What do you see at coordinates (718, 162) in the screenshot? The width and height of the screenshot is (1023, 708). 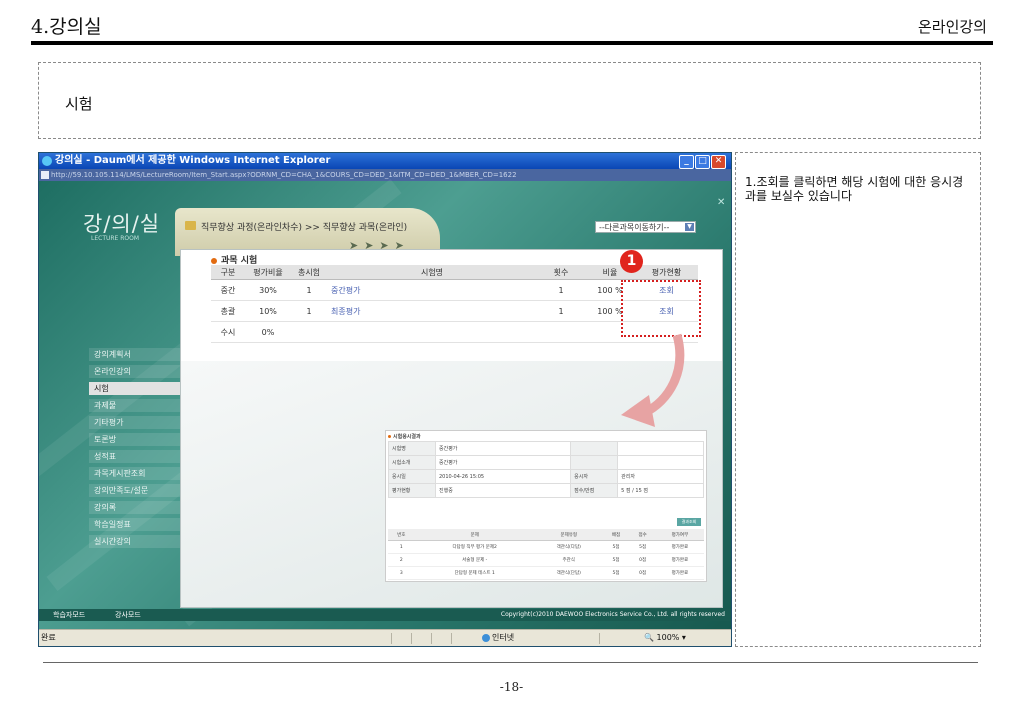 I see `close-icon: ✕` at bounding box center [718, 162].